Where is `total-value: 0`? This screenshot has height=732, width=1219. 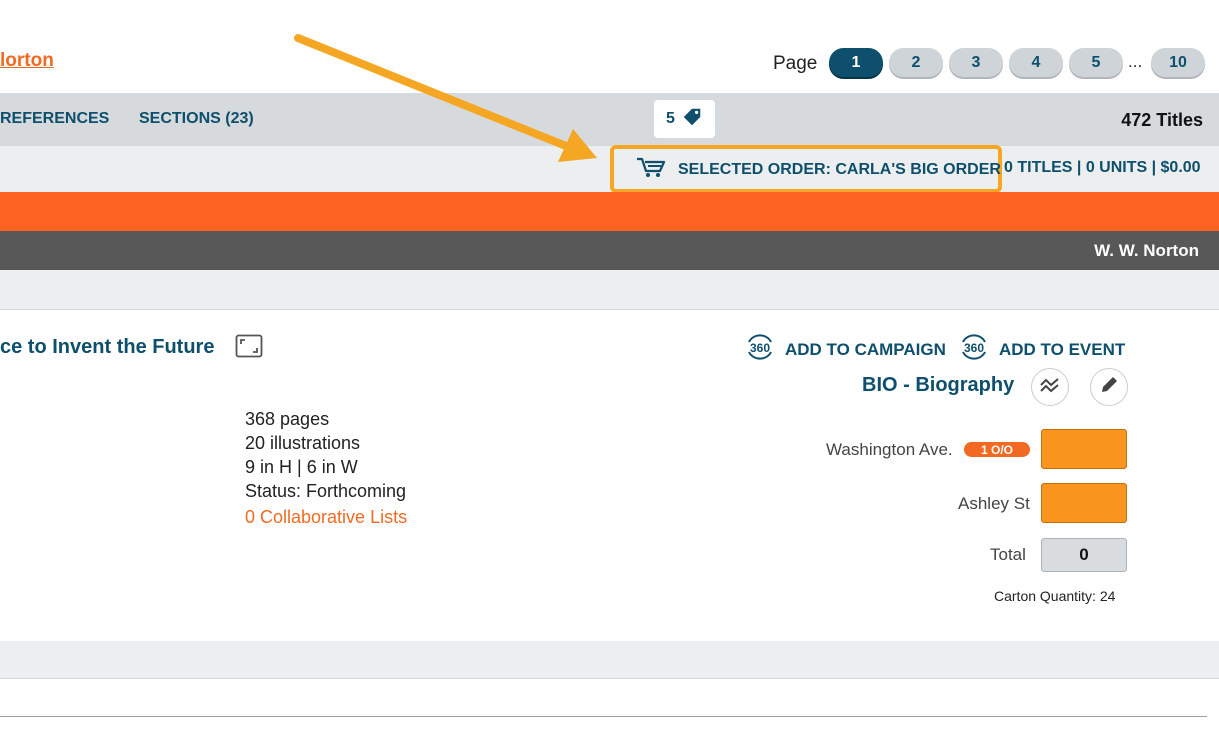
total-value: 0 is located at coordinates (1084, 555).